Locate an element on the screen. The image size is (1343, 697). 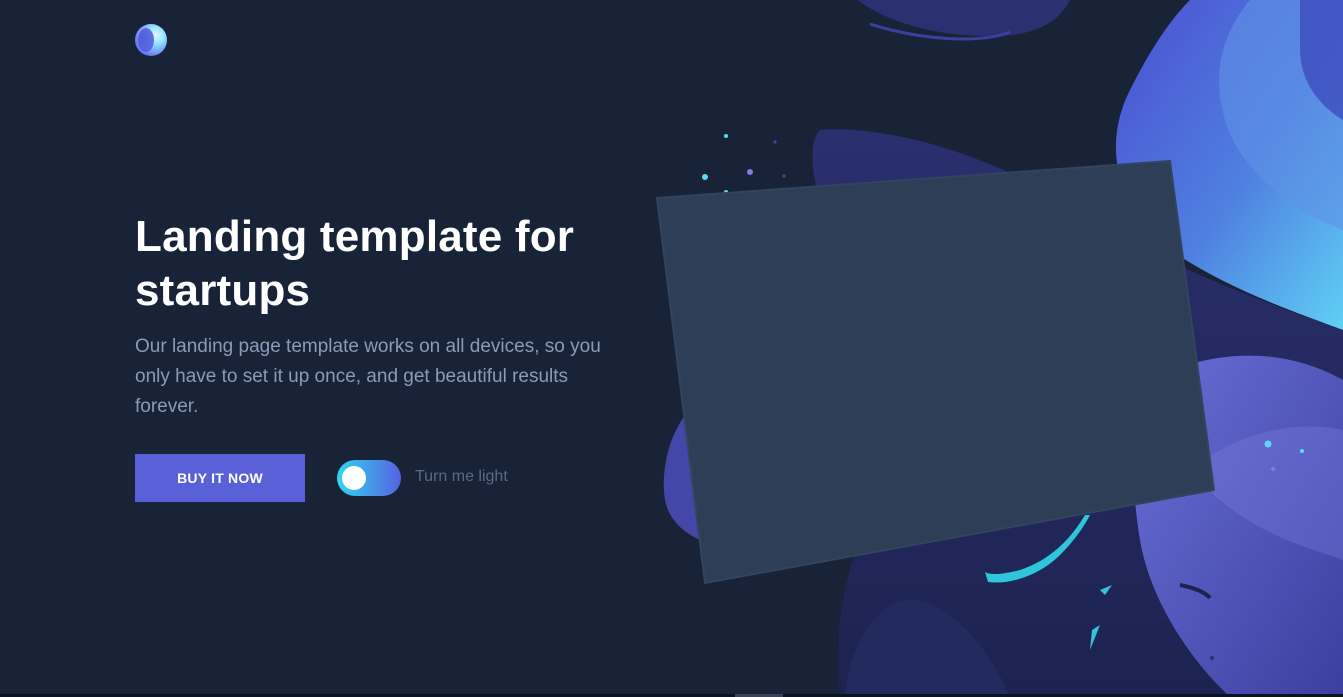
toggle-label: Turn me light is located at coordinates (461, 476).